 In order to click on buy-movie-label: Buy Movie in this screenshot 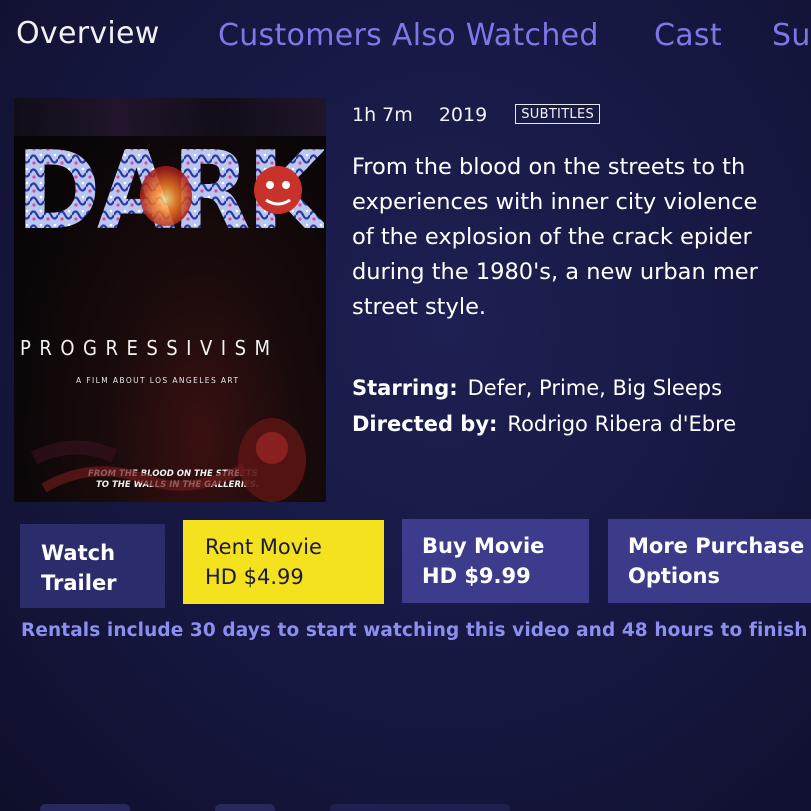, I will do `click(483, 546)`.